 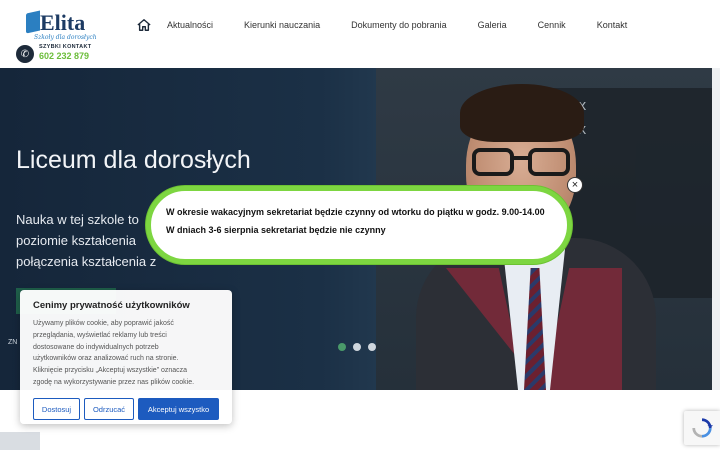 I want to click on nav-item-kierunki: Kierunki nauczania, so click(x=282, y=25).